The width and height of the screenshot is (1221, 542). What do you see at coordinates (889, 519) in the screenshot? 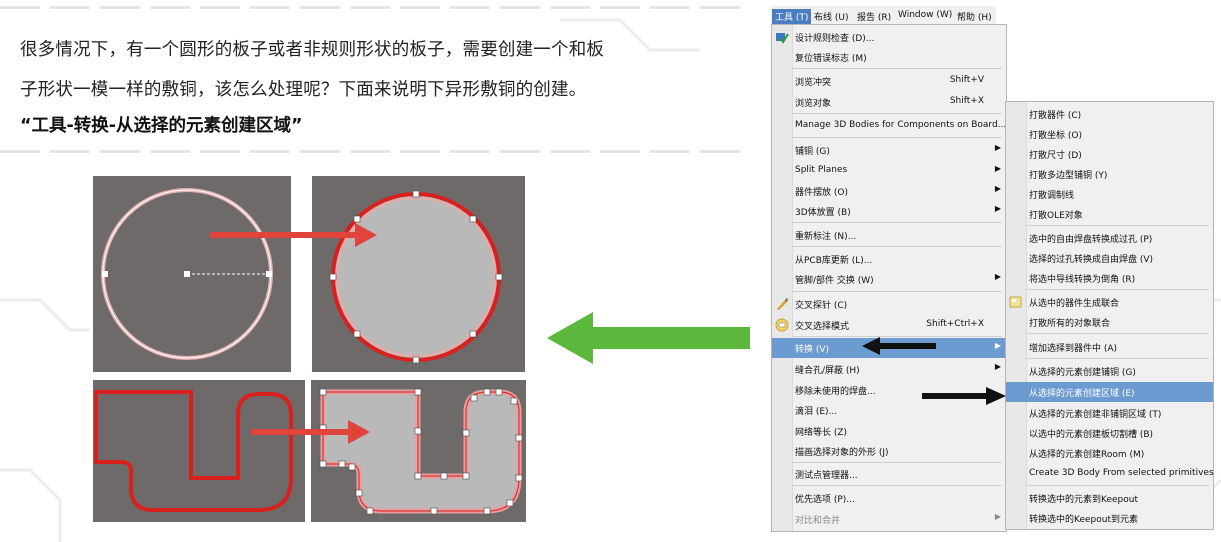
I see `menu-item-compare-and-merge: 对比和合并 ▶` at bounding box center [889, 519].